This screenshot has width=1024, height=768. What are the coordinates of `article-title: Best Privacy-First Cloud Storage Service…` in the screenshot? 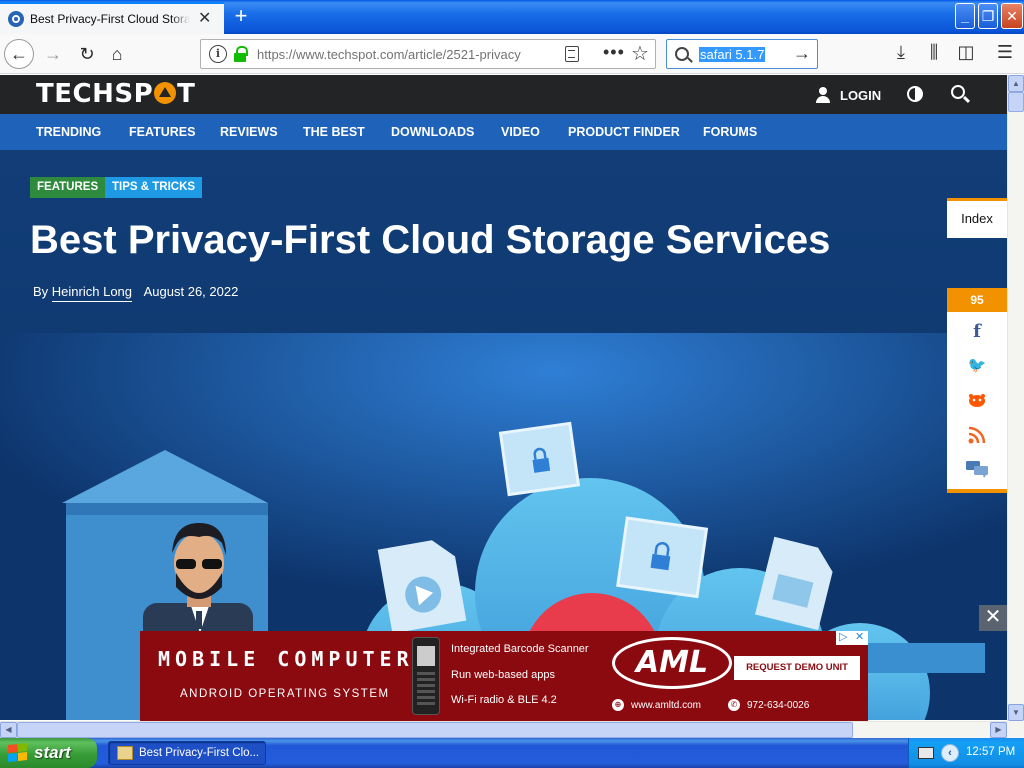 It's located at (430, 240).